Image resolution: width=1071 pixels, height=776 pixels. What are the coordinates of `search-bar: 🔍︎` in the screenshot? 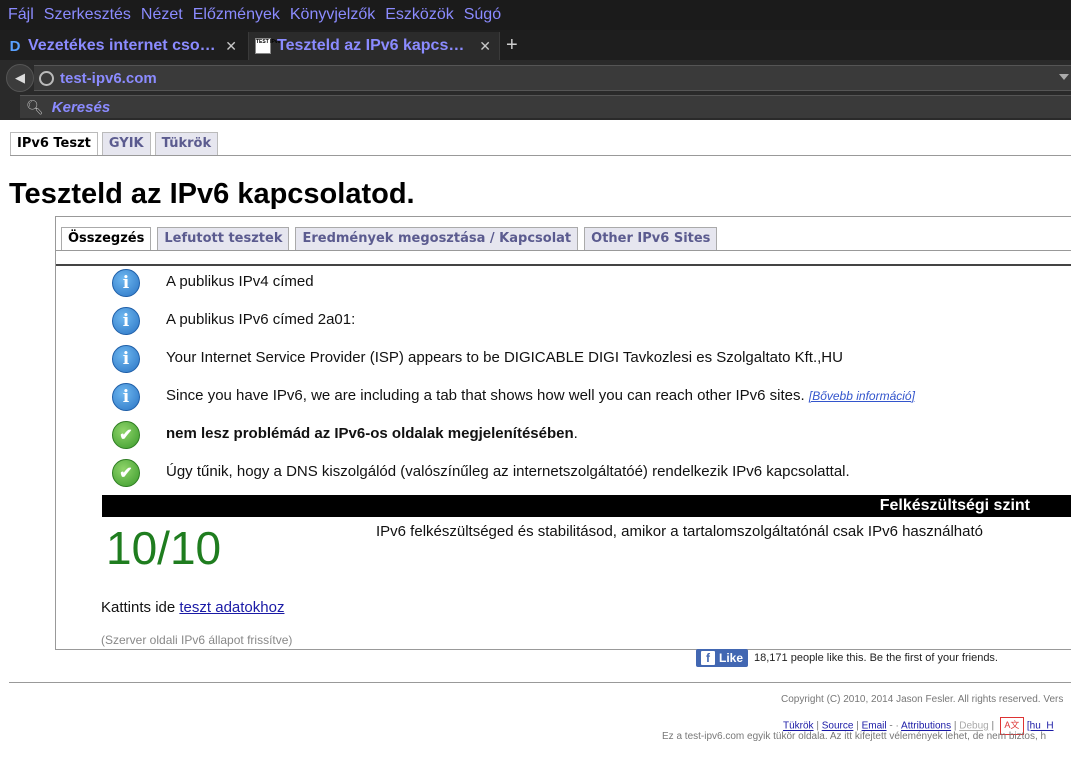 It's located at (535, 106).